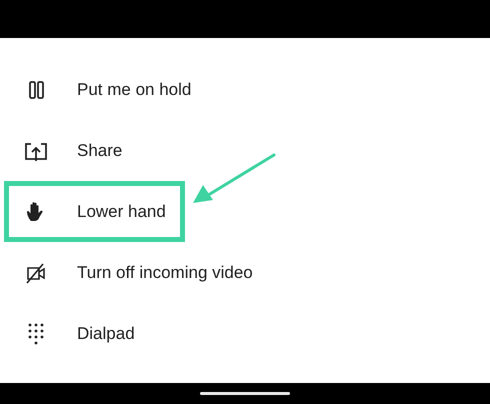  Describe the element at coordinates (36, 272) in the screenshot. I see `video-off-icon` at that location.